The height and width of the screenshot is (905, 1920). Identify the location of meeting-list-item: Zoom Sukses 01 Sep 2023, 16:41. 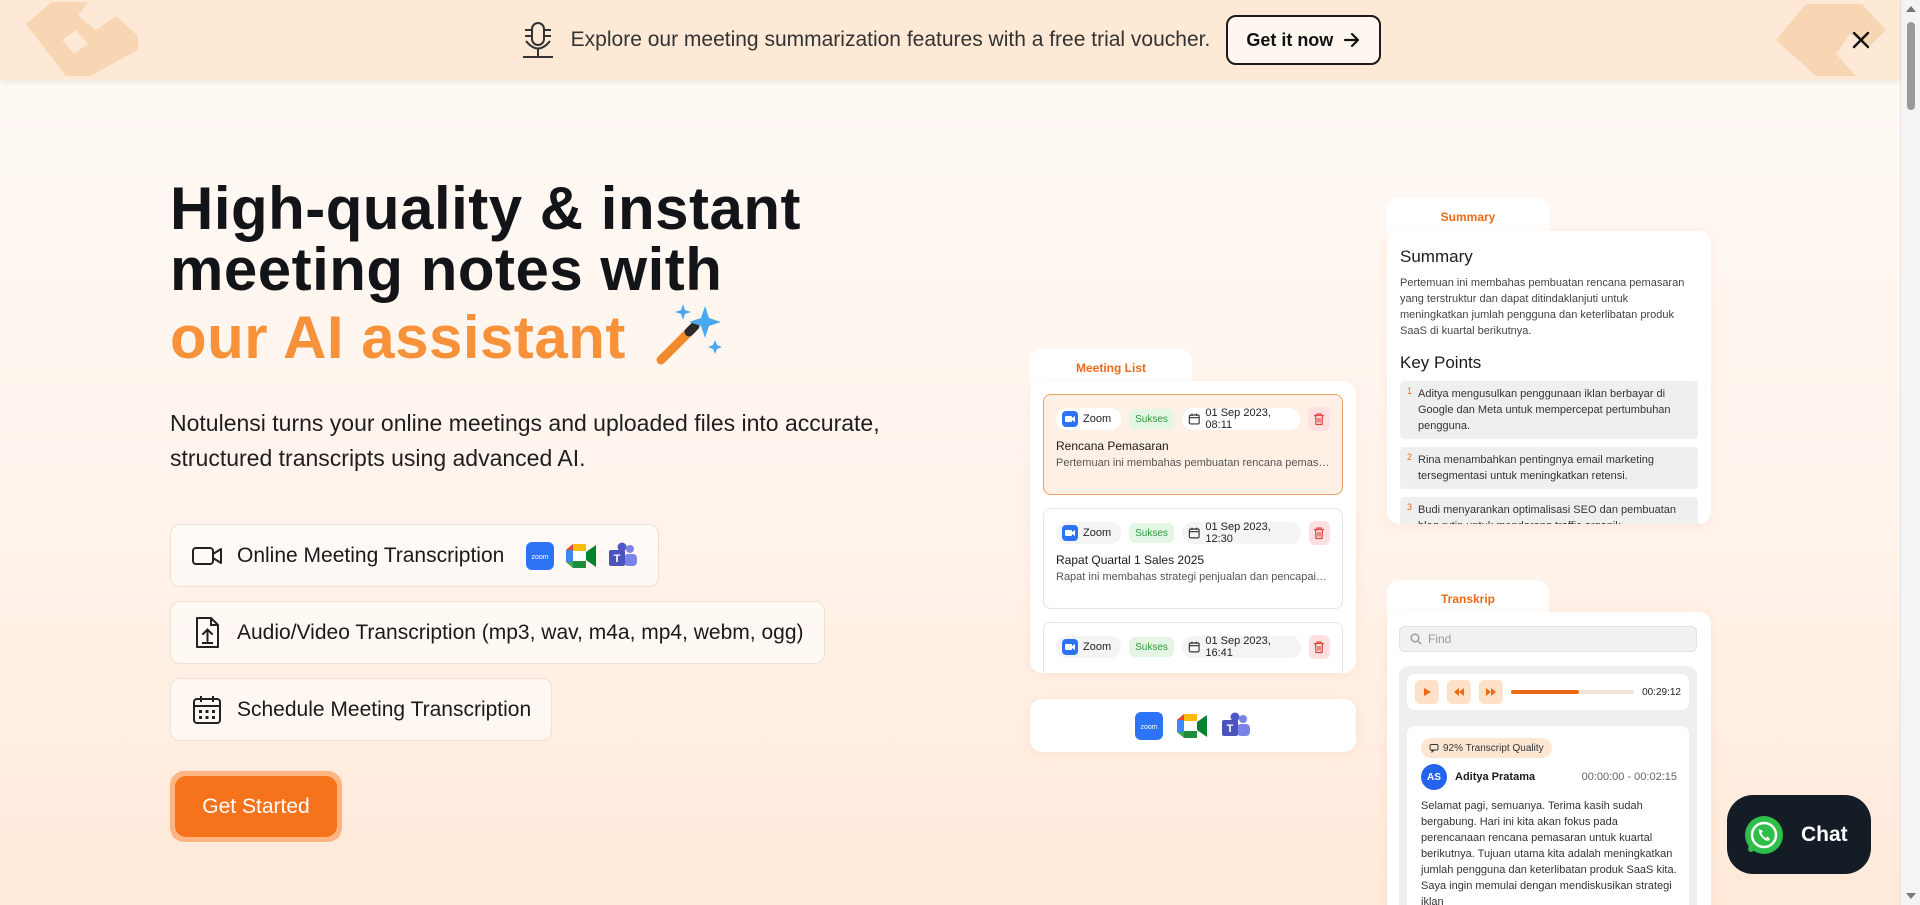
(1193, 647).